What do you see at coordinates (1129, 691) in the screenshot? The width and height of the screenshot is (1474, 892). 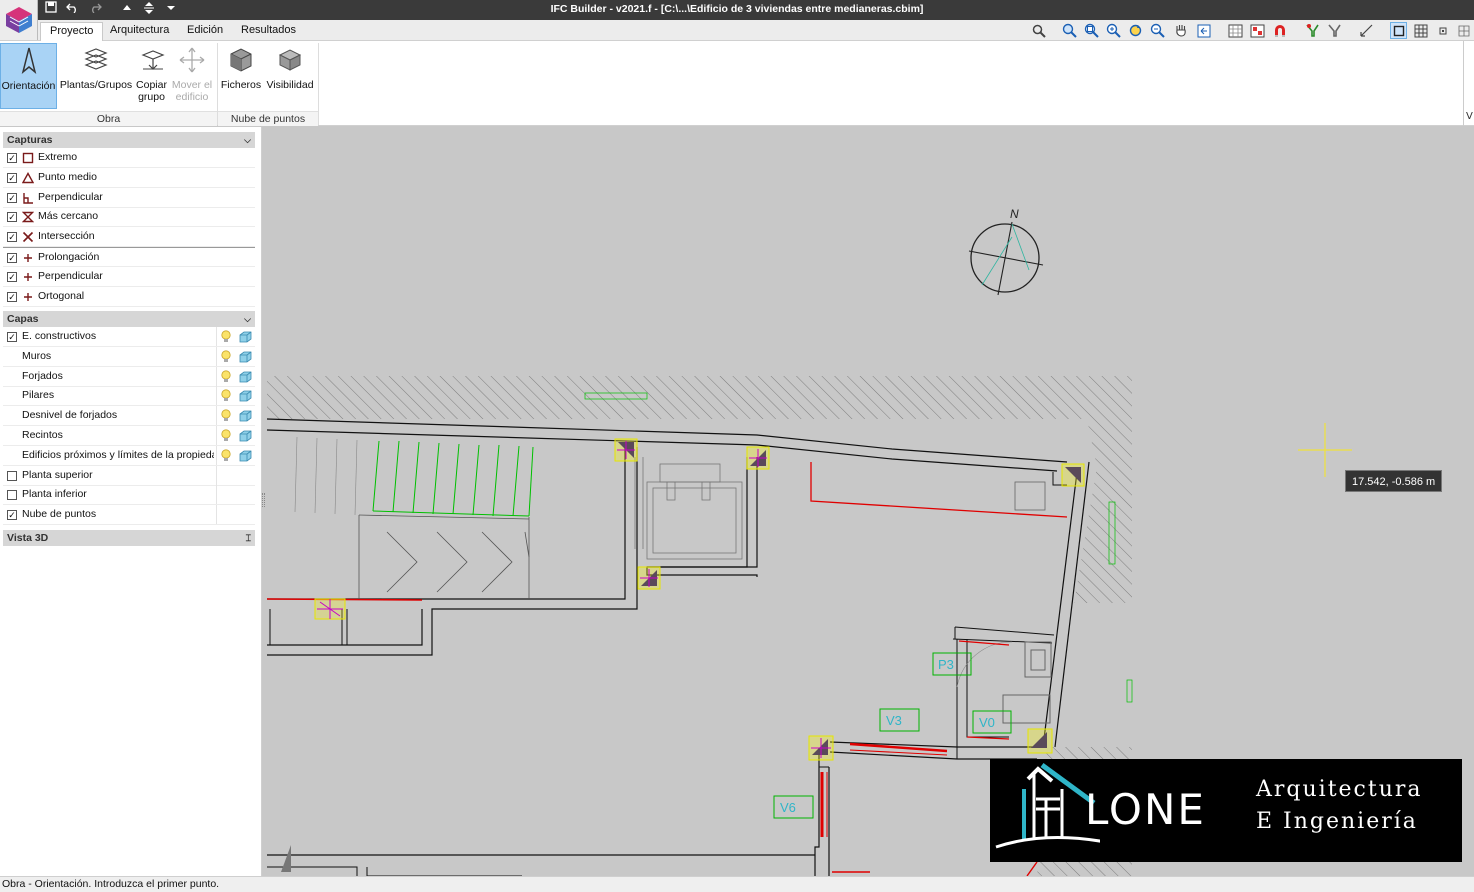 I see `boundary-text-mark` at bounding box center [1129, 691].